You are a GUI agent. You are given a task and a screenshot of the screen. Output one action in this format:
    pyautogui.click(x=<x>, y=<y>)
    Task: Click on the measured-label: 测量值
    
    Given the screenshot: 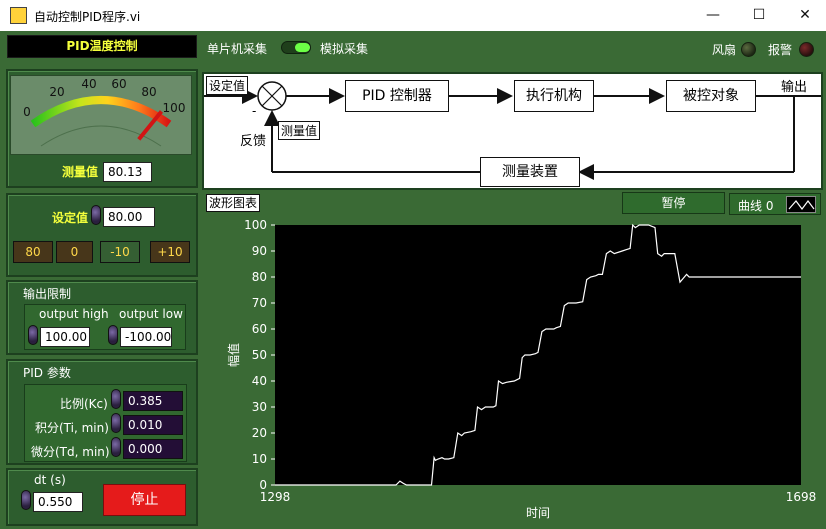 What is the action you would take?
    pyautogui.click(x=80, y=172)
    